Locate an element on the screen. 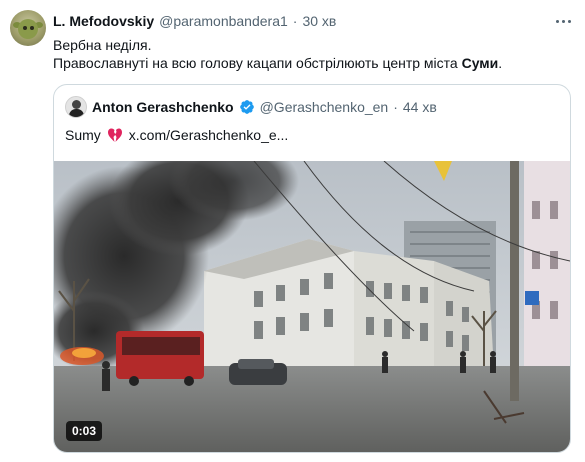  city-name: Суми is located at coordinates (480, 63).